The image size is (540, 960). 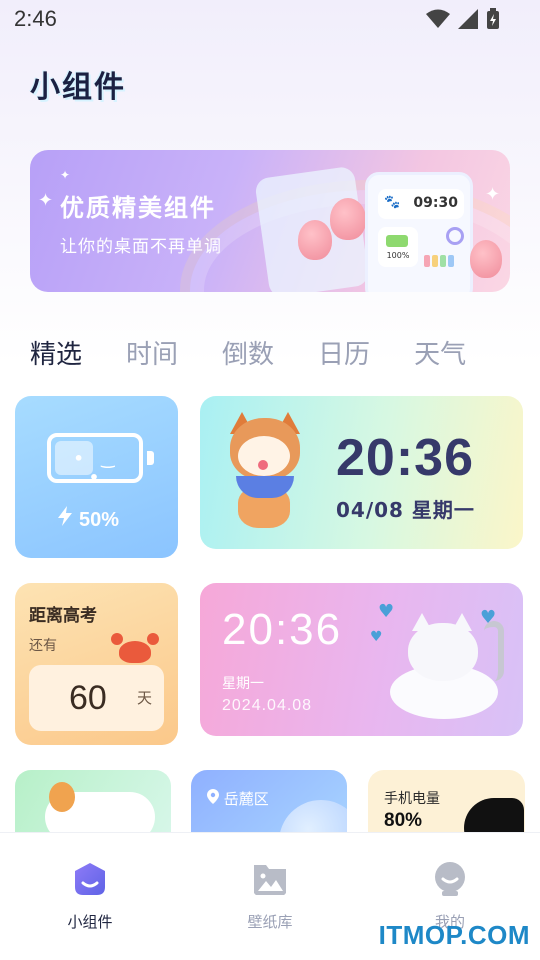 I want to click on profile-icon, so click(x=450, y=879).